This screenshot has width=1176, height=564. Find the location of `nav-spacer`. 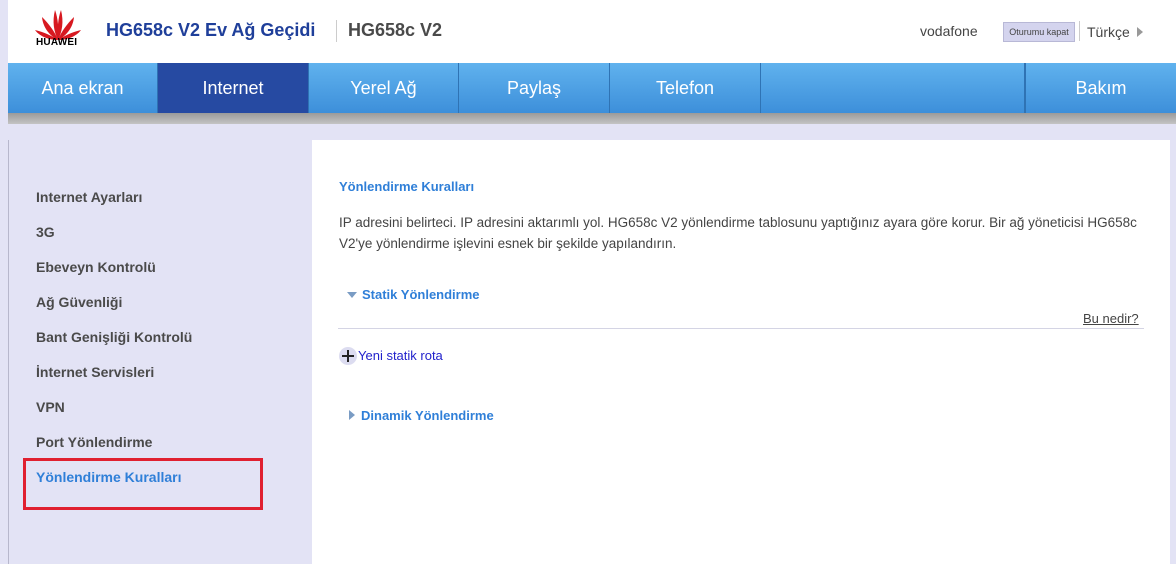

nav-spacer is located at coordinates (893, 88).